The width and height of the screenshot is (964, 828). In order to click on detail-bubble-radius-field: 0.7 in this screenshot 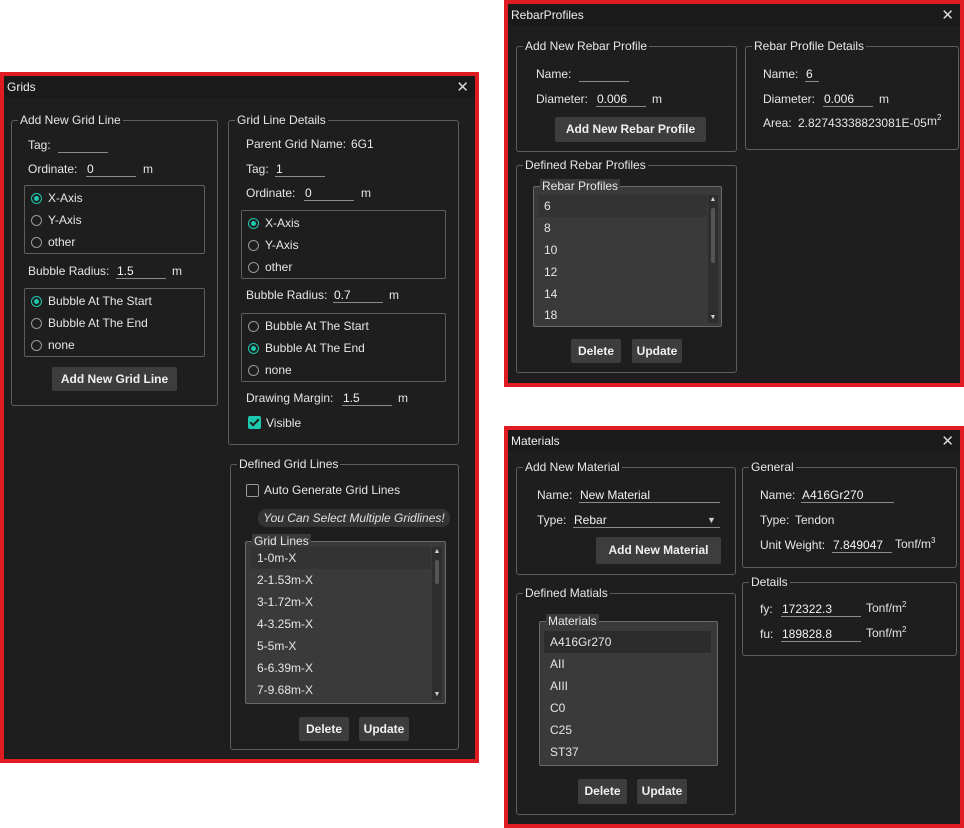, I will do `click(358, 295)`.